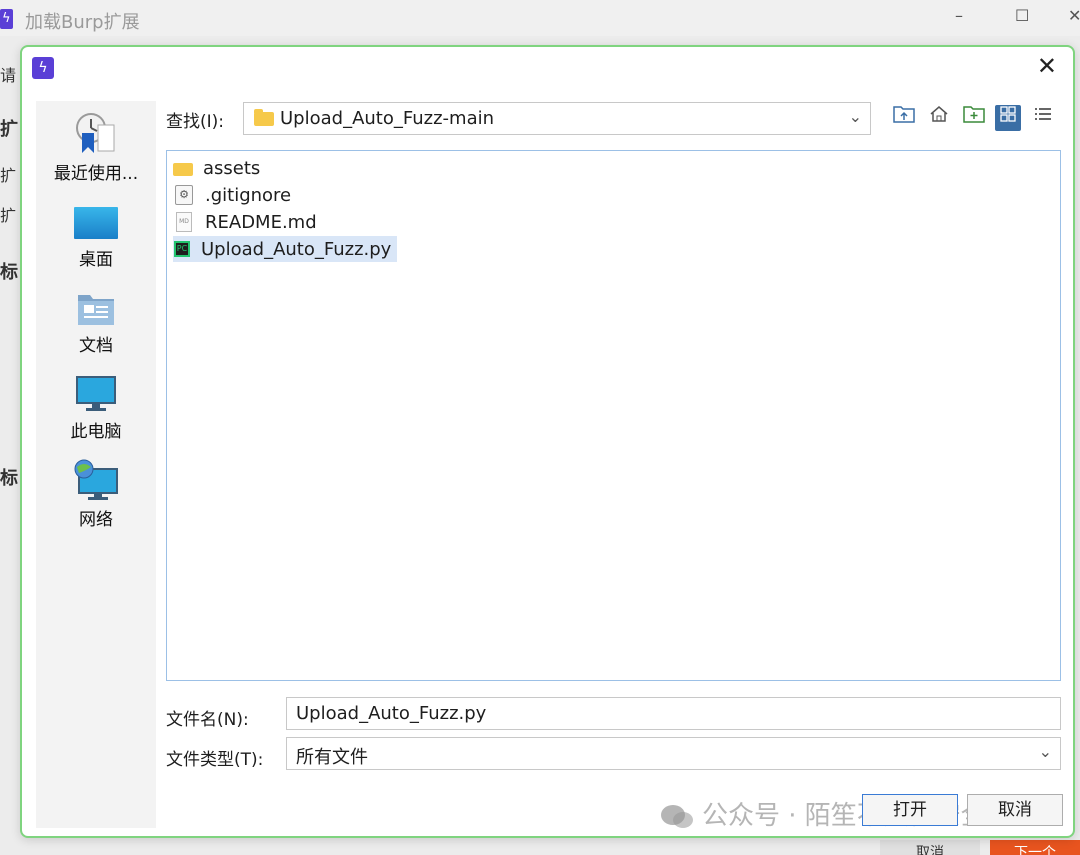  I want to click on details-view-button, so click(1043, 118).